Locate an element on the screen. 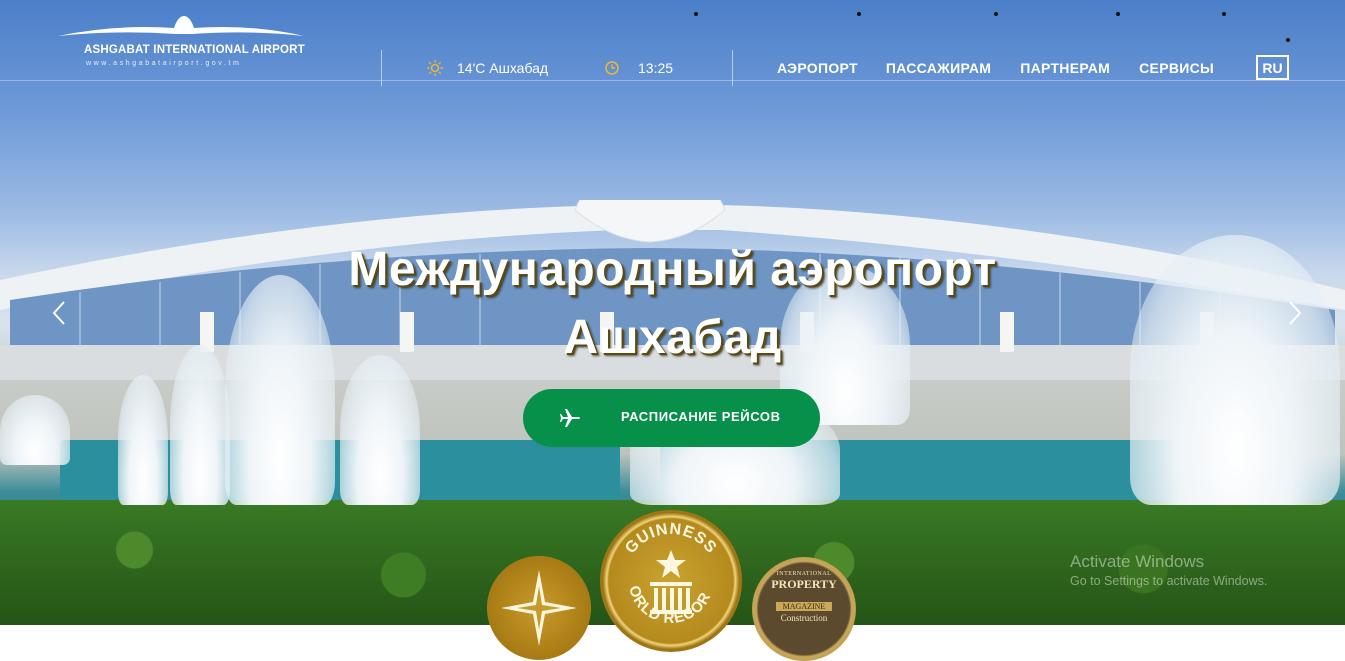 The image size is (1345, 661). guinness-emblem: GUINNESS WORLD RECORDS is located at coordinates (659, 568).